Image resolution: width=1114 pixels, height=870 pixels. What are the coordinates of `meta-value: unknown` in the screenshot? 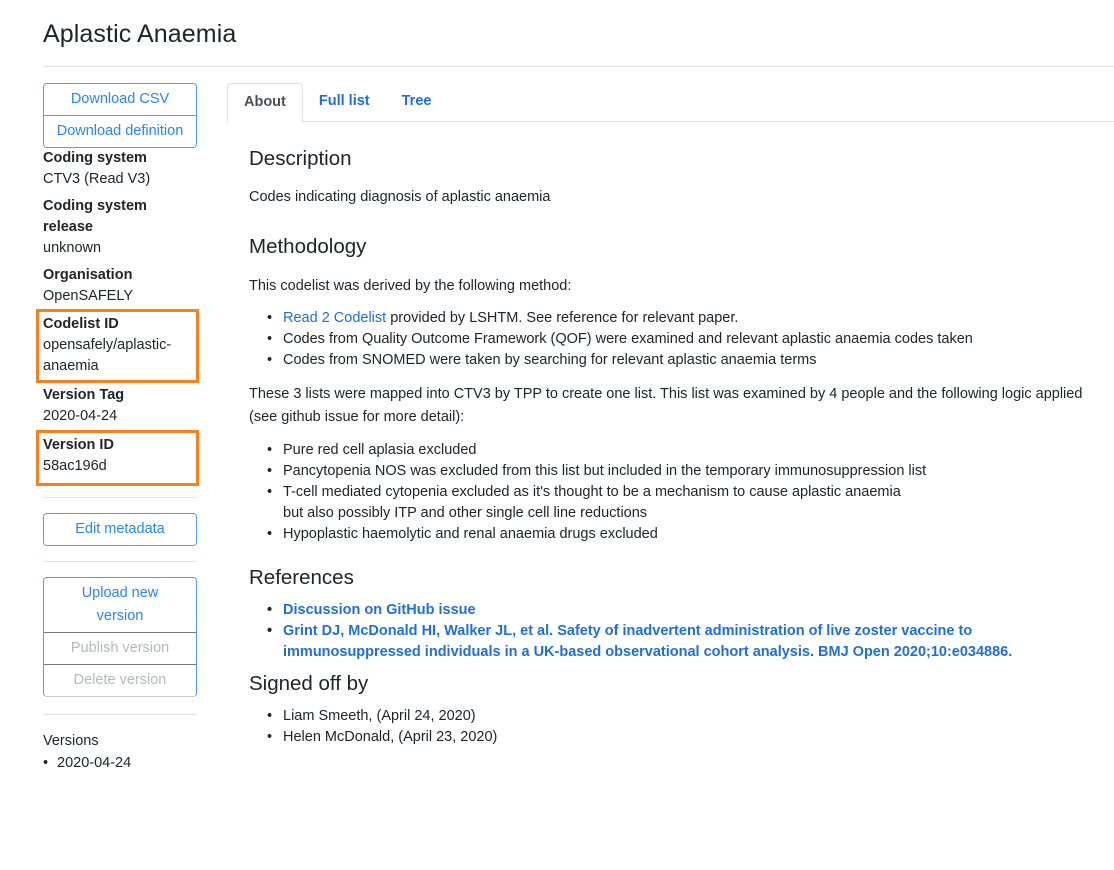 It's located at (72, 248).